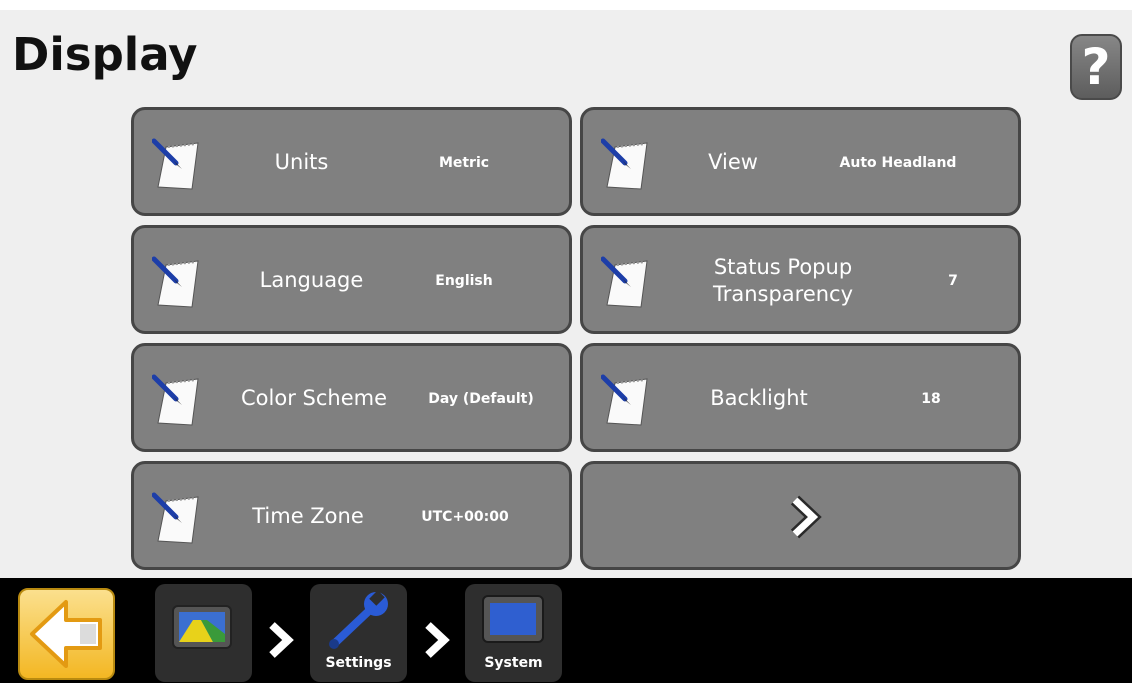 The image size is (1132, 683). I want to click on tile-label: Color Scheme, so click(314, 398).